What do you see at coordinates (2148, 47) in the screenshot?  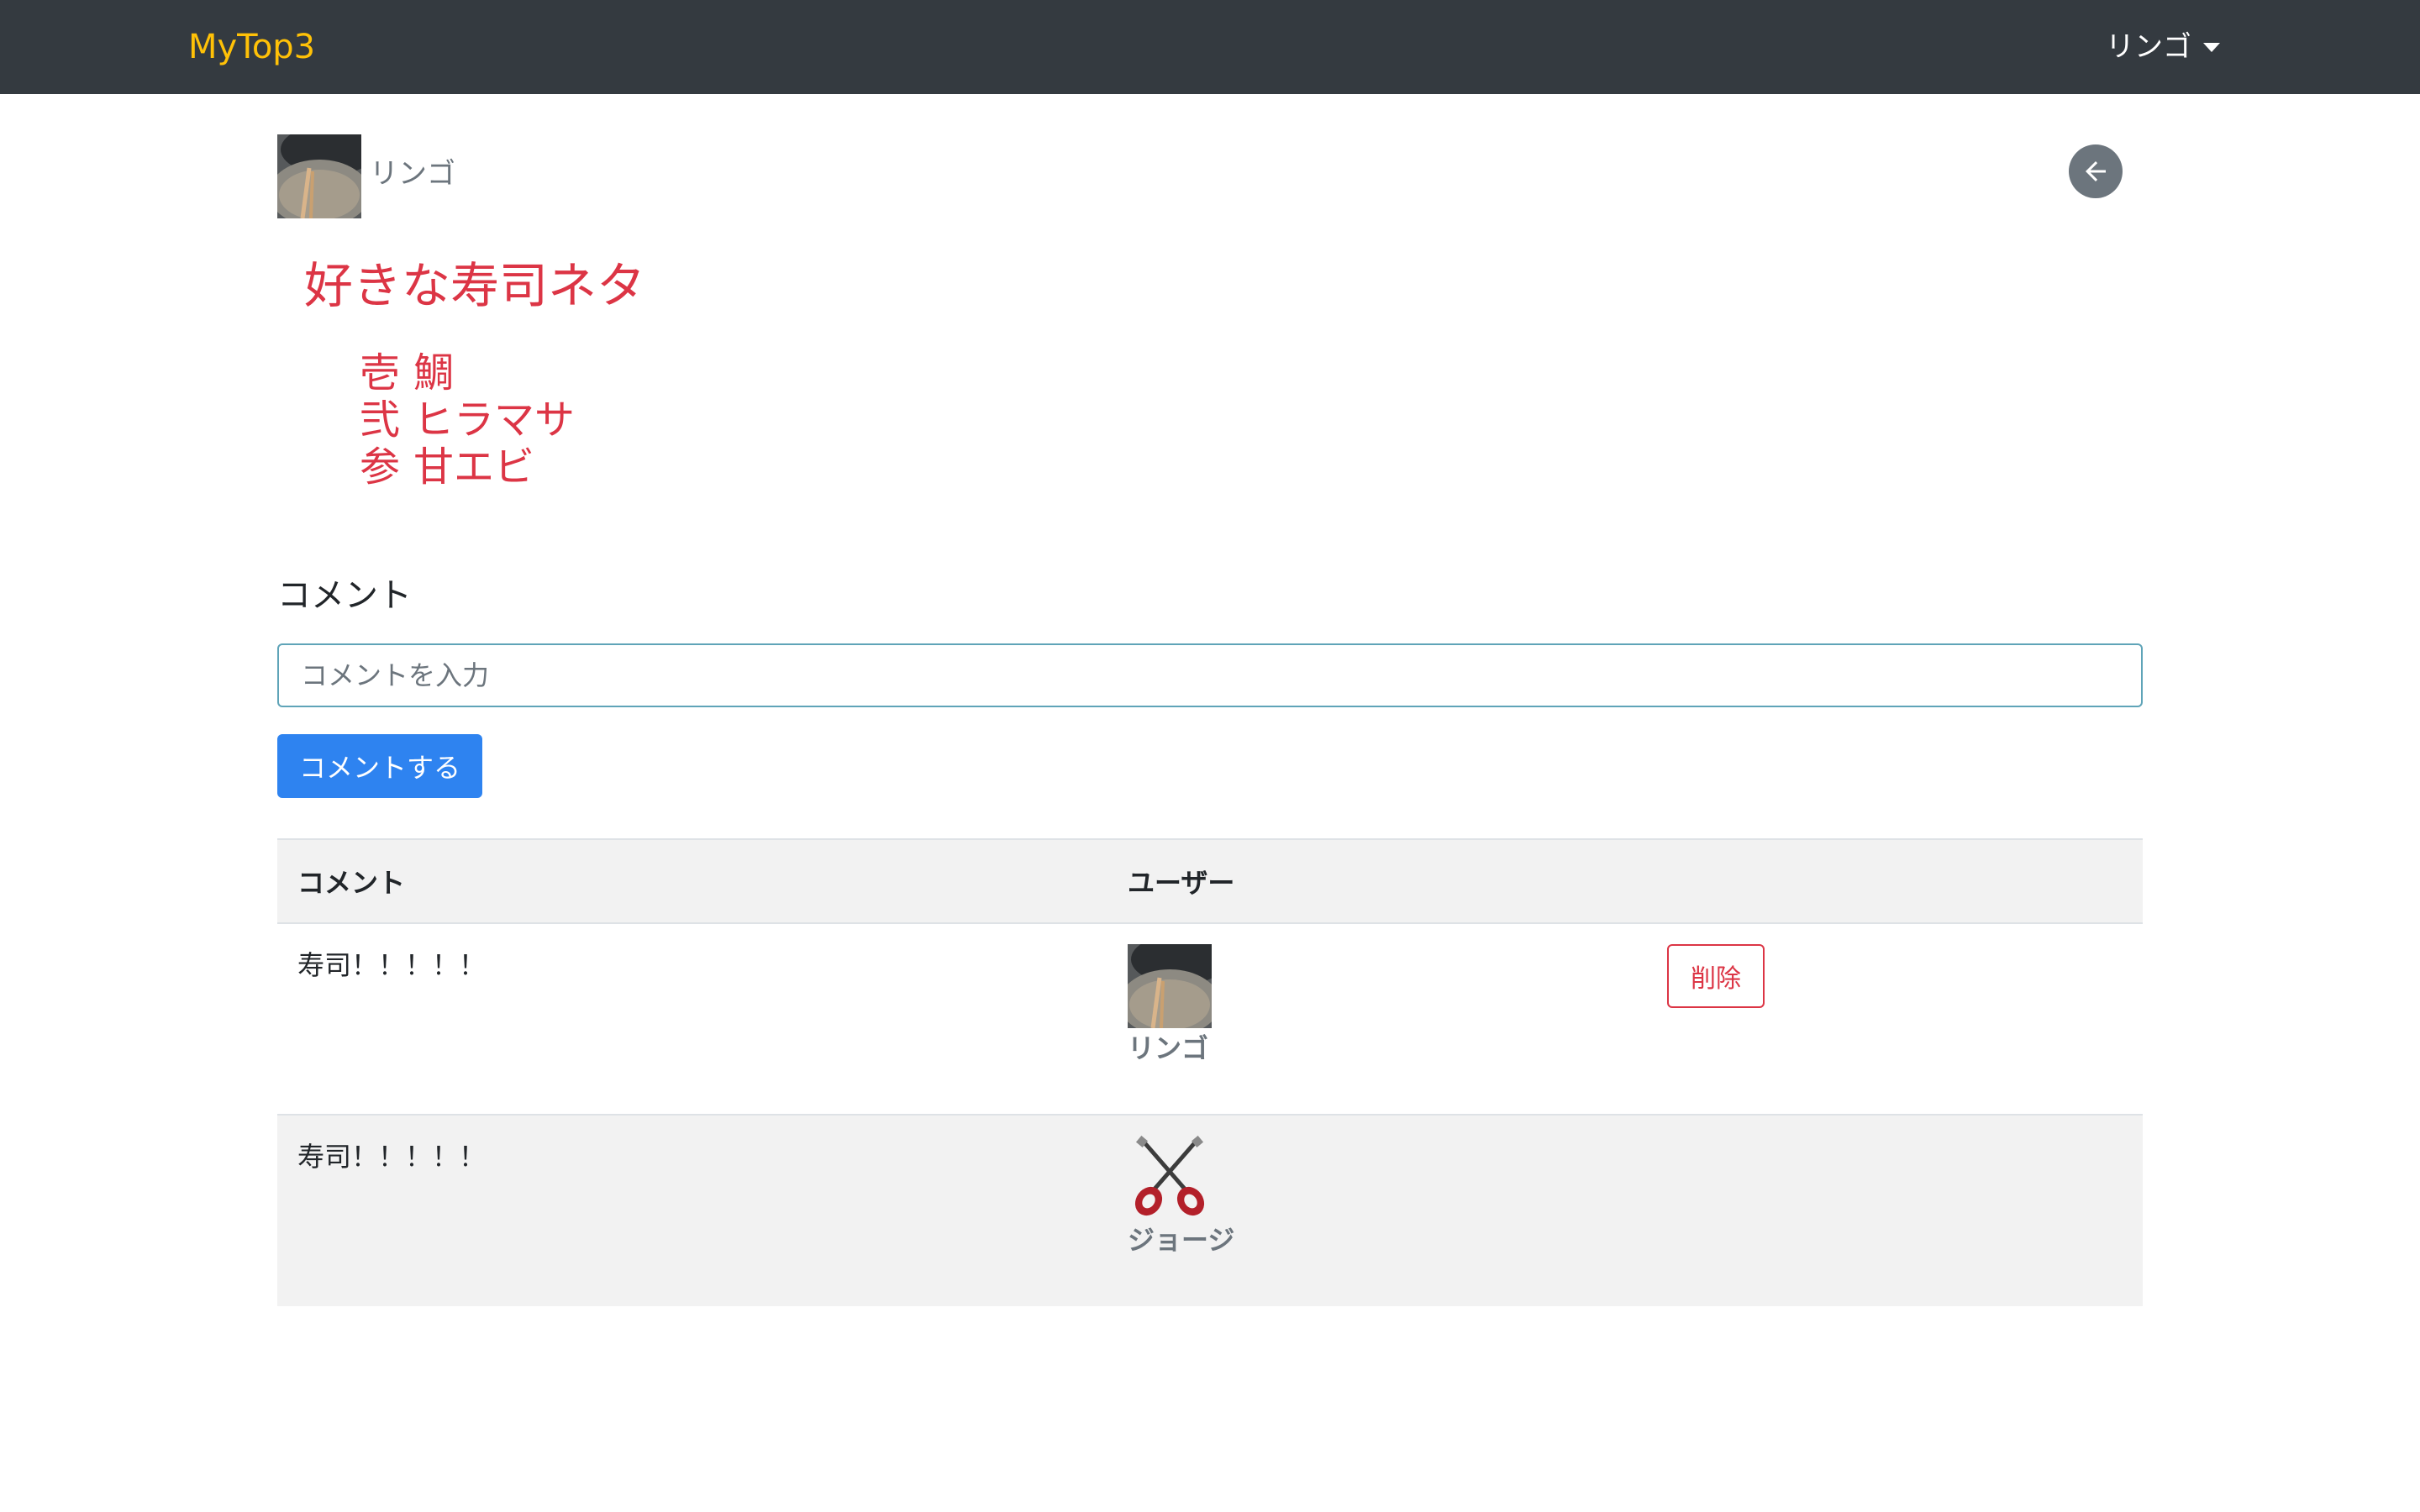 I see `user-menu-label: リンゴ` at bounding box center [2148, 47].